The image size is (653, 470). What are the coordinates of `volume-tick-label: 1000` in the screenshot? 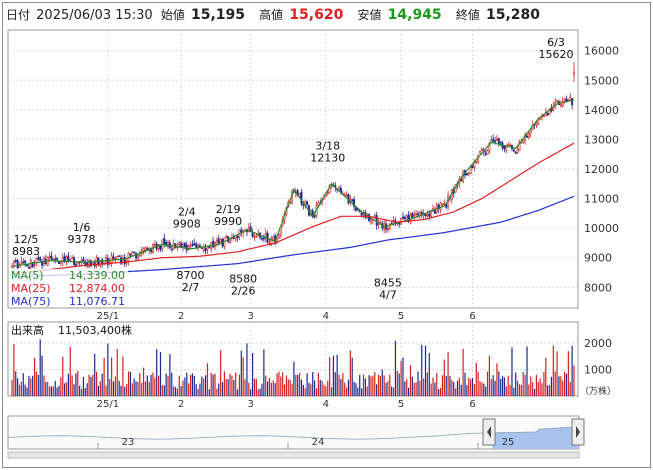 It's located at (598, 370).